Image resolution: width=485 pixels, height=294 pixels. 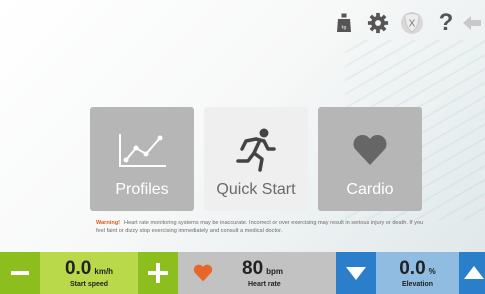 What do you see at coordinates (412, 268) in the screenshot?
I see `elevation-value: 0.0` at bounding box center [412, 268].